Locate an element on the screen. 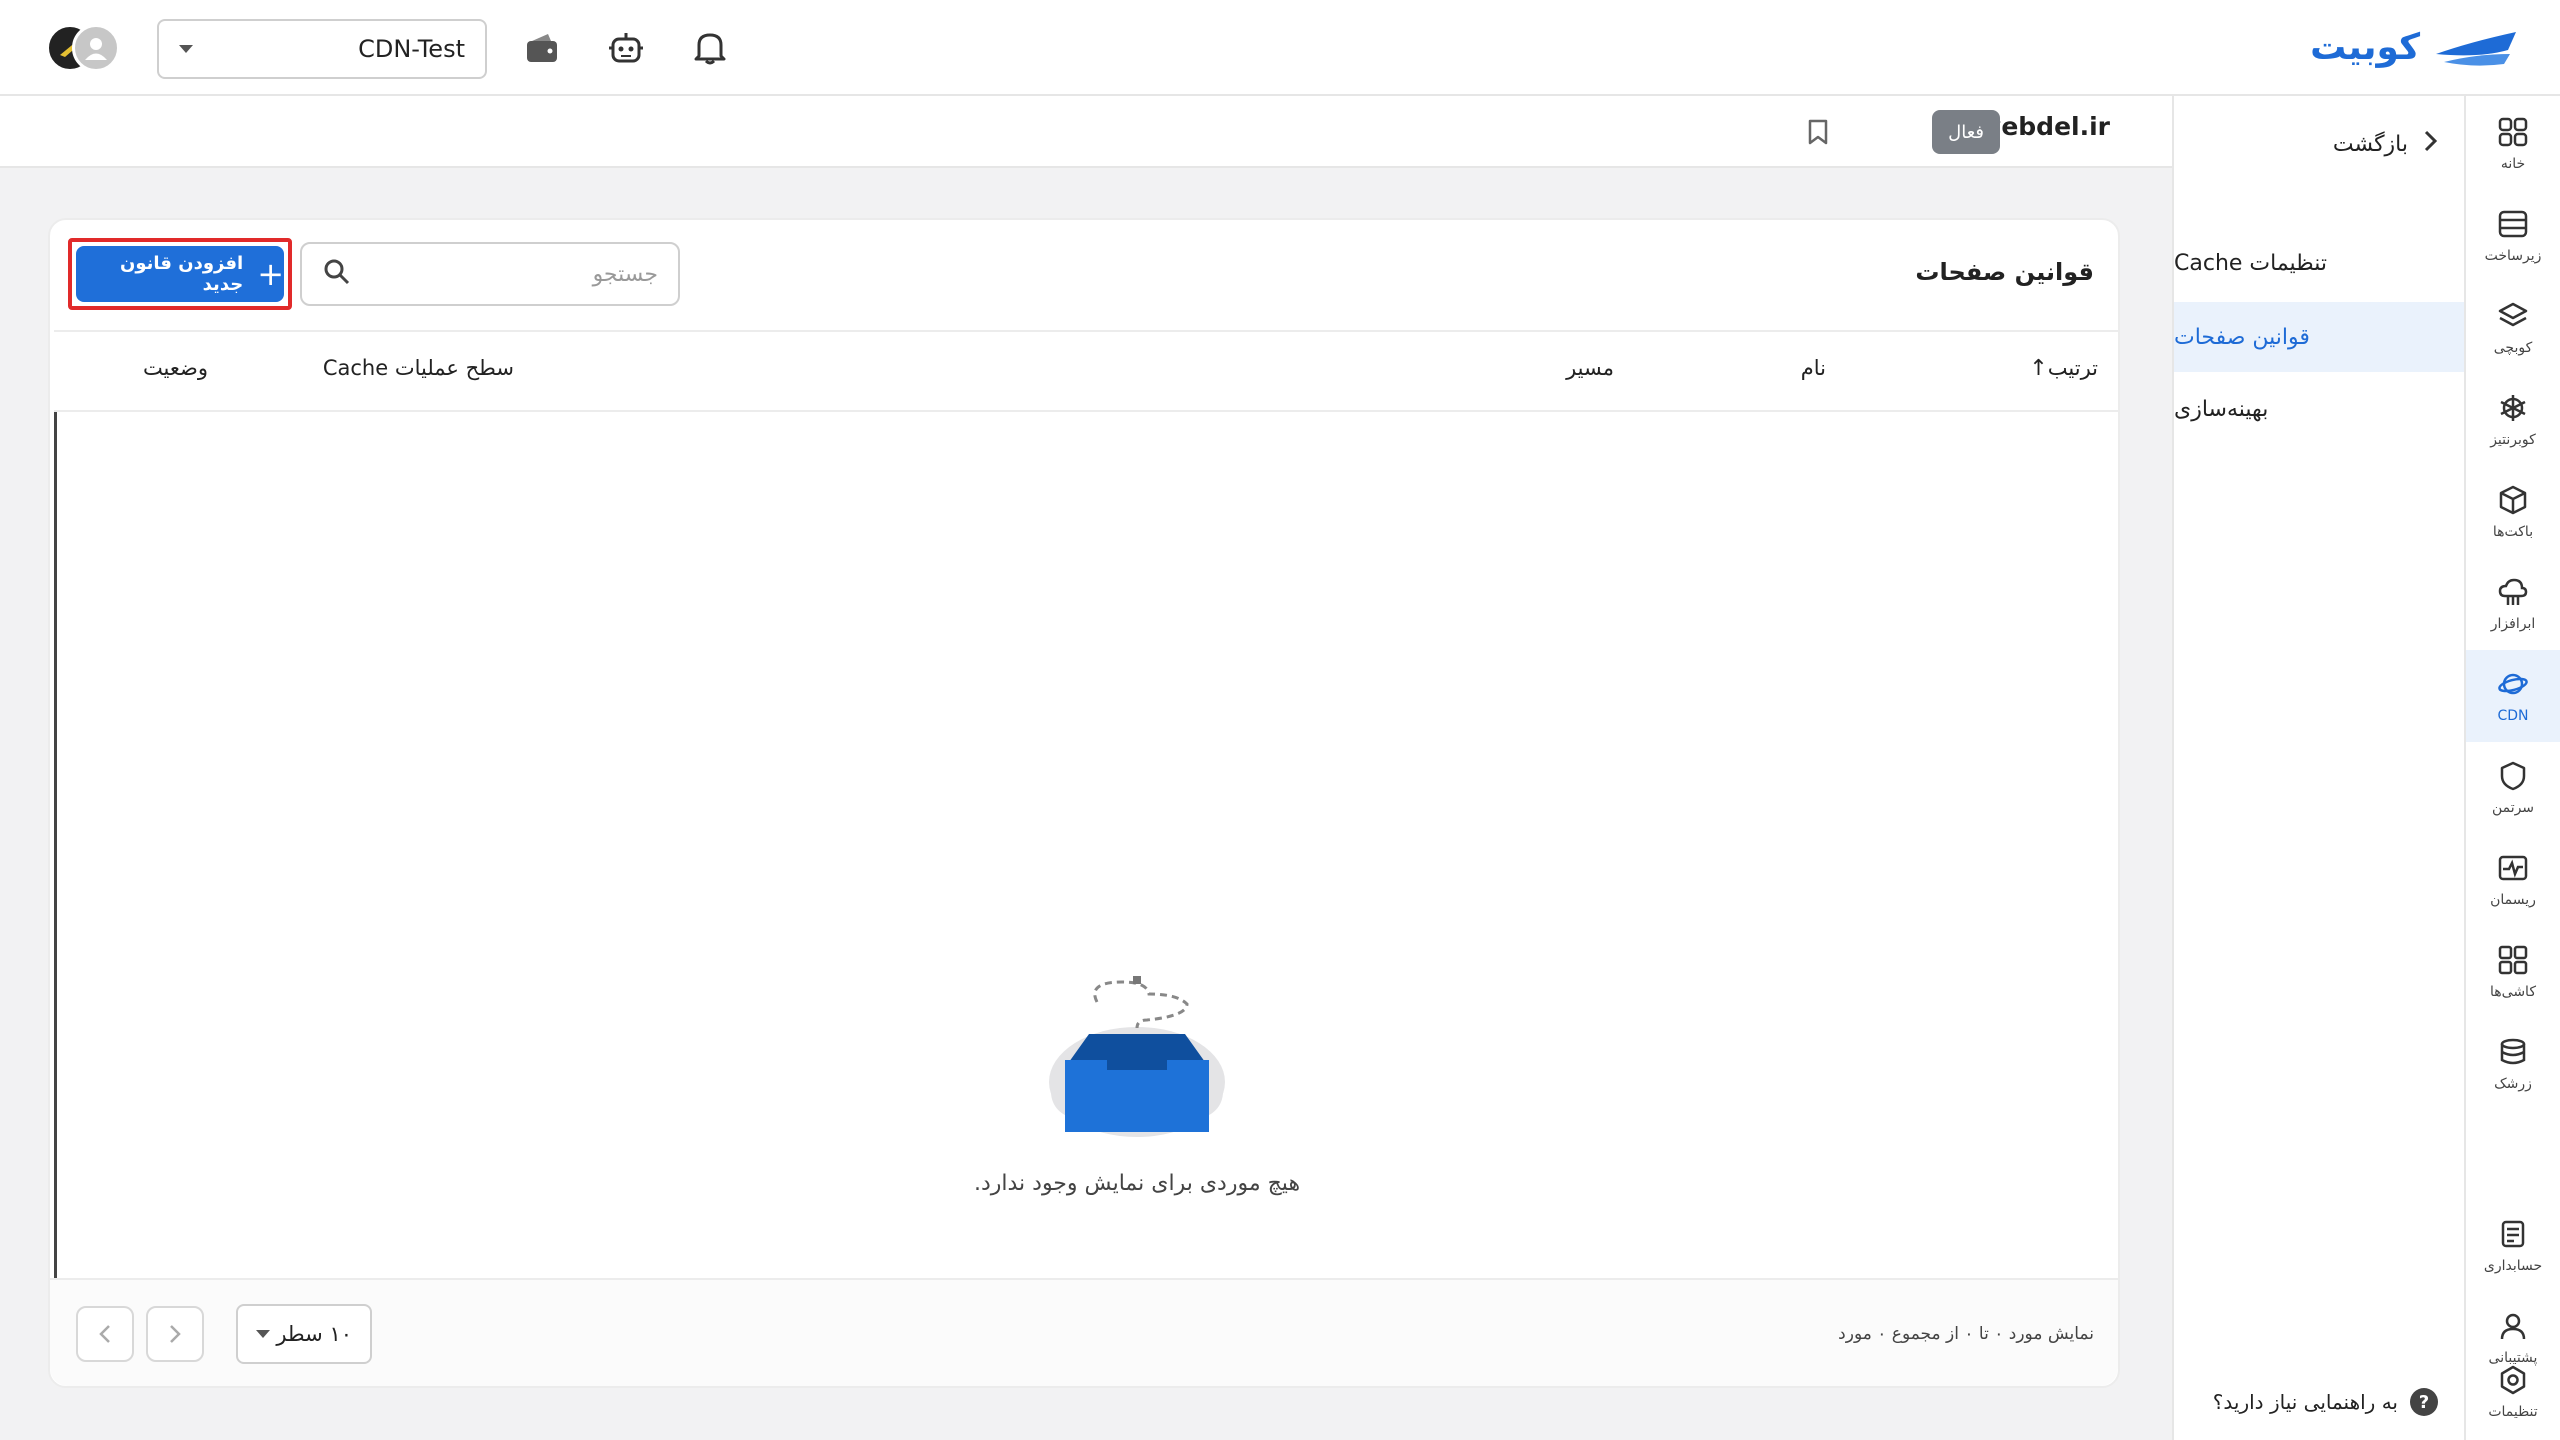  column-status: وضعیت is located at coordinates (175, 368).